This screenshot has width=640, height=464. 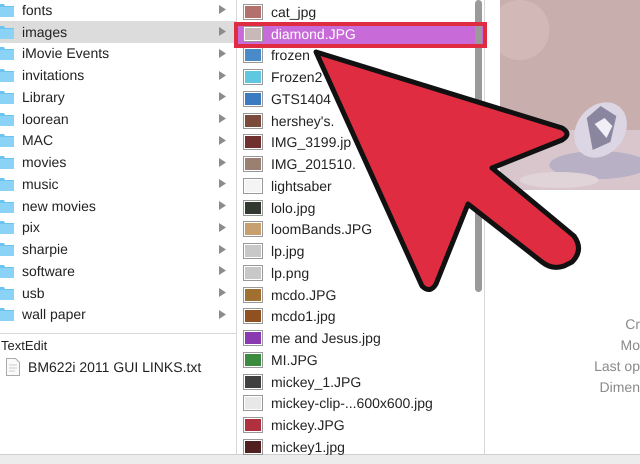 I want to click on file-item: MI.JPG, so click(x=277, y=360).